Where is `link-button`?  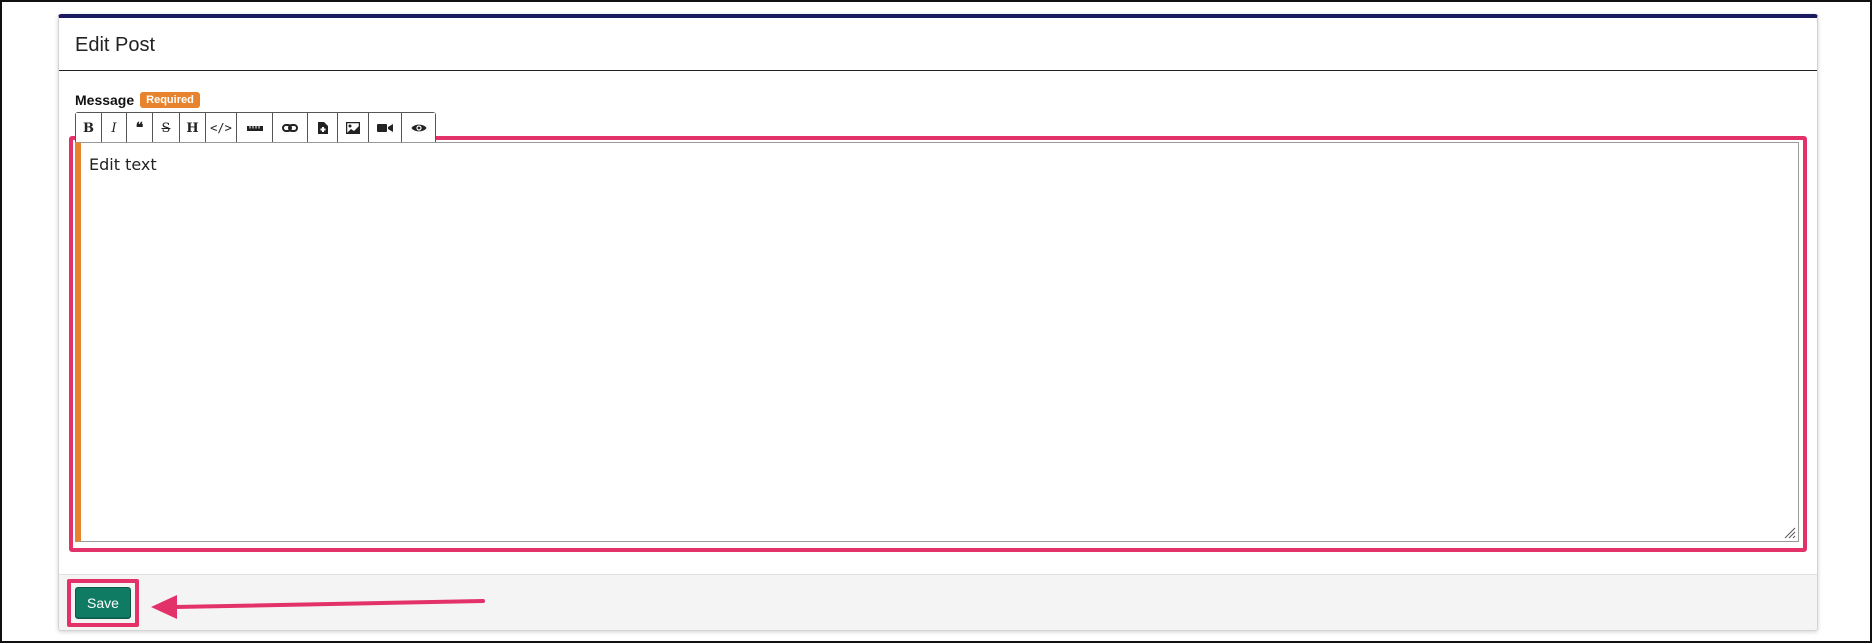
link-button is located at coordinates (290, 128).